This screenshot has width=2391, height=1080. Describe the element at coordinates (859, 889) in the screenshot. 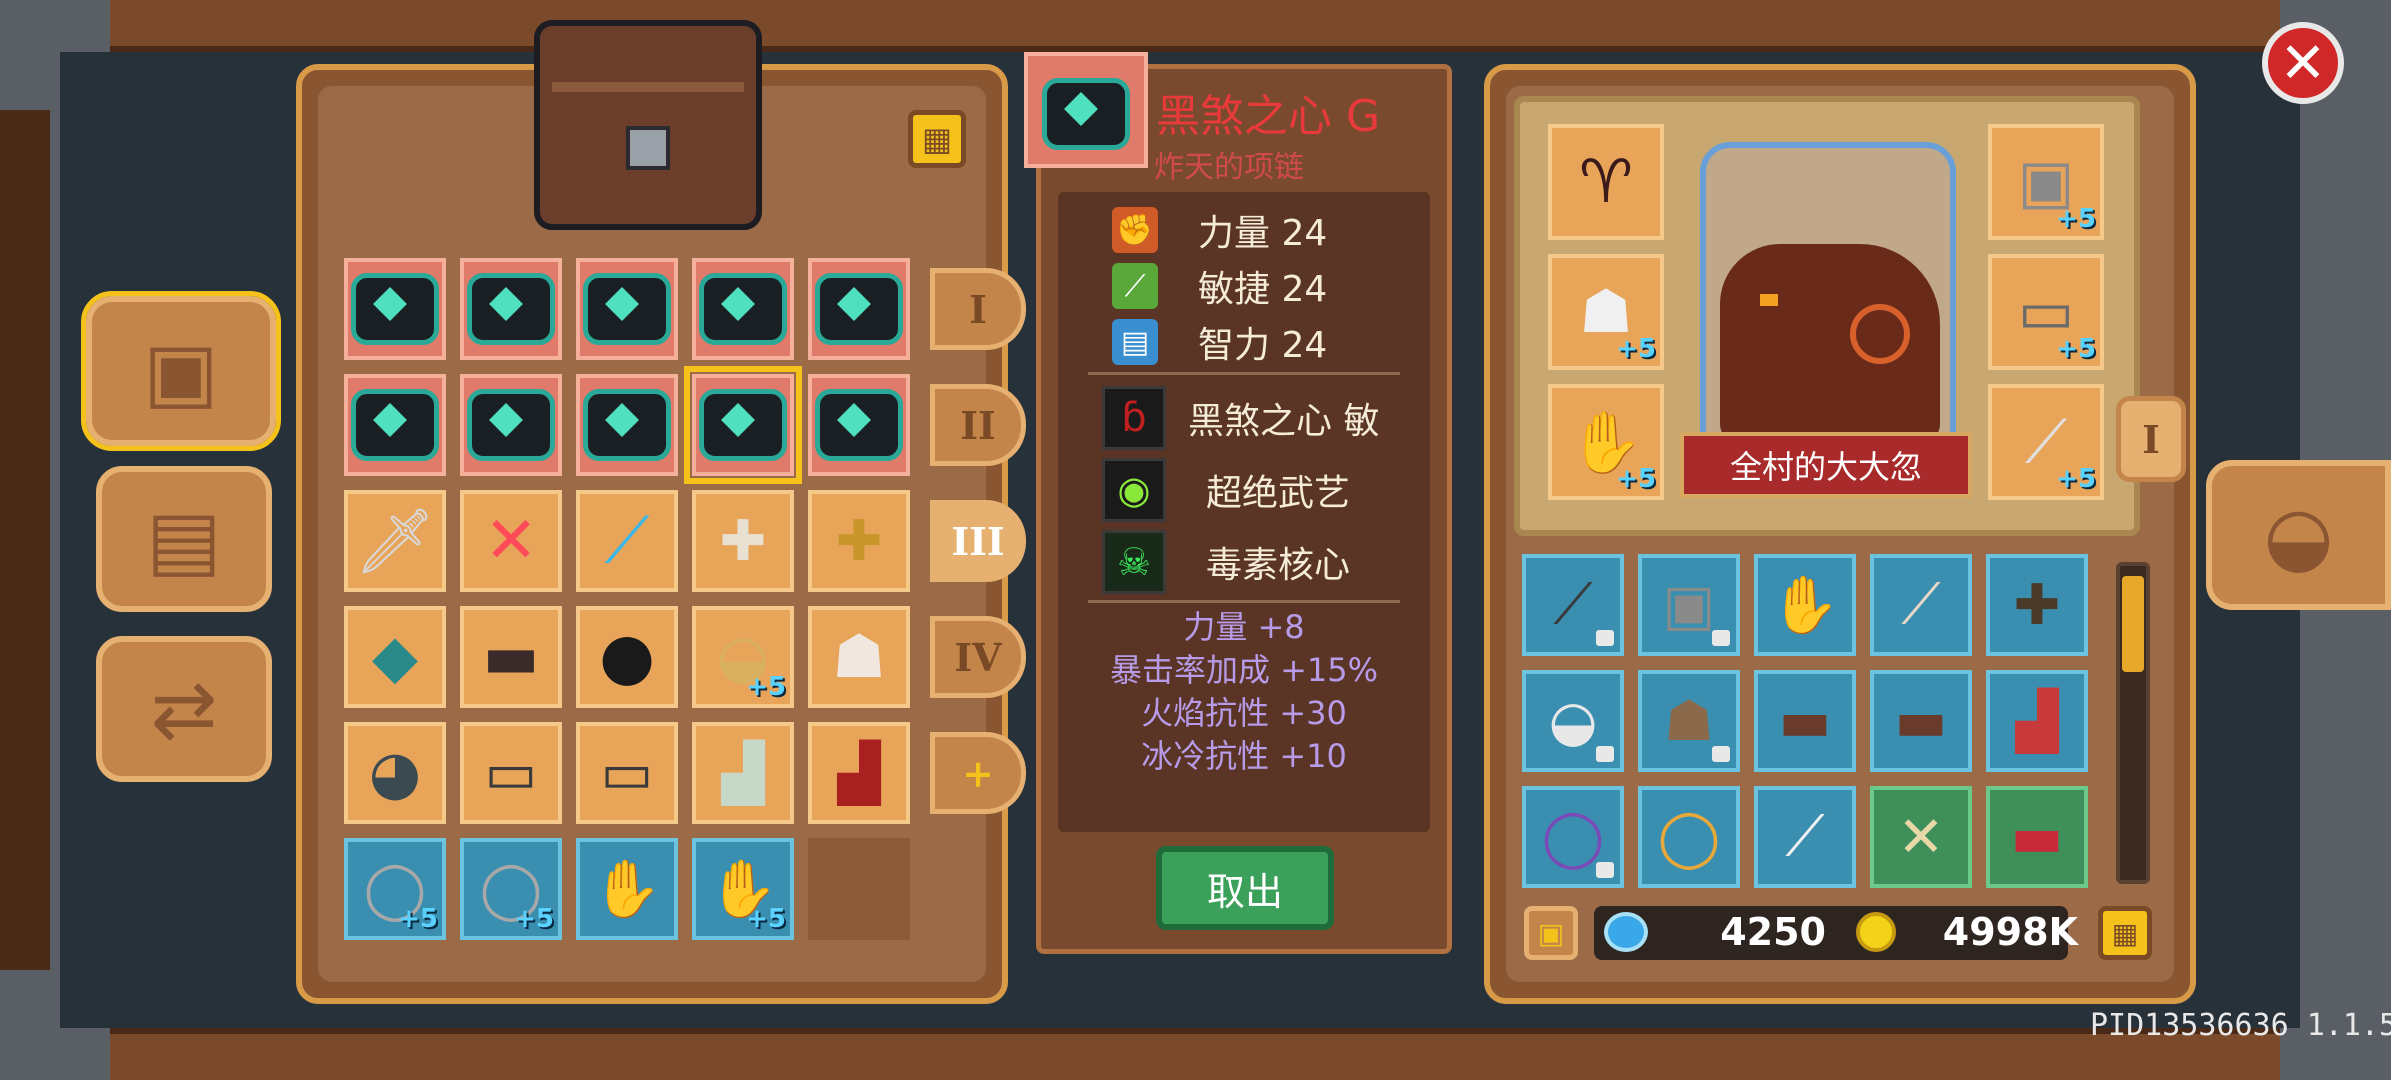

I see `storage-slot-empty` at that location.